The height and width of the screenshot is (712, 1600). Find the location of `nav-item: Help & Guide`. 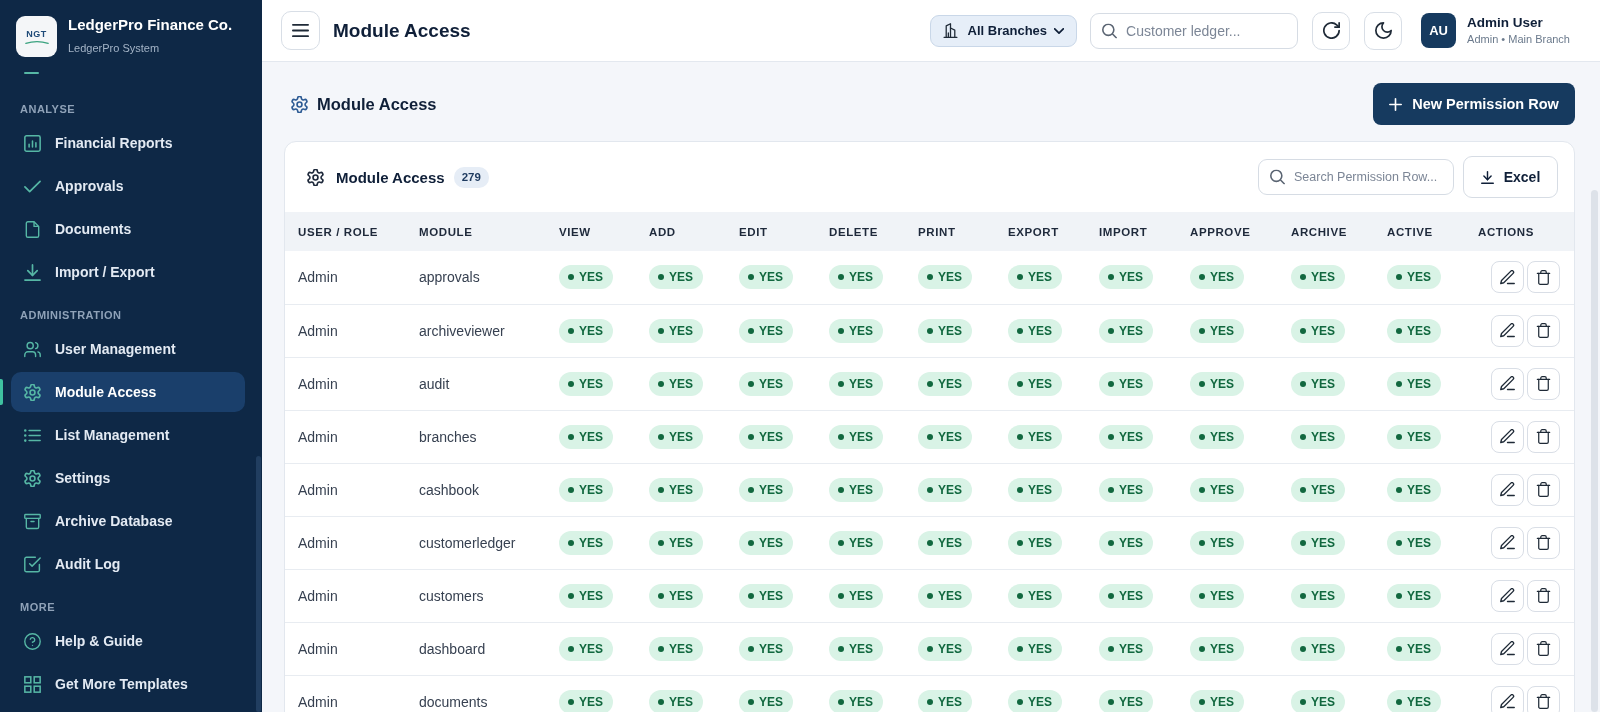

nav-item: Help & Guide is located at coordinates (128, 641).